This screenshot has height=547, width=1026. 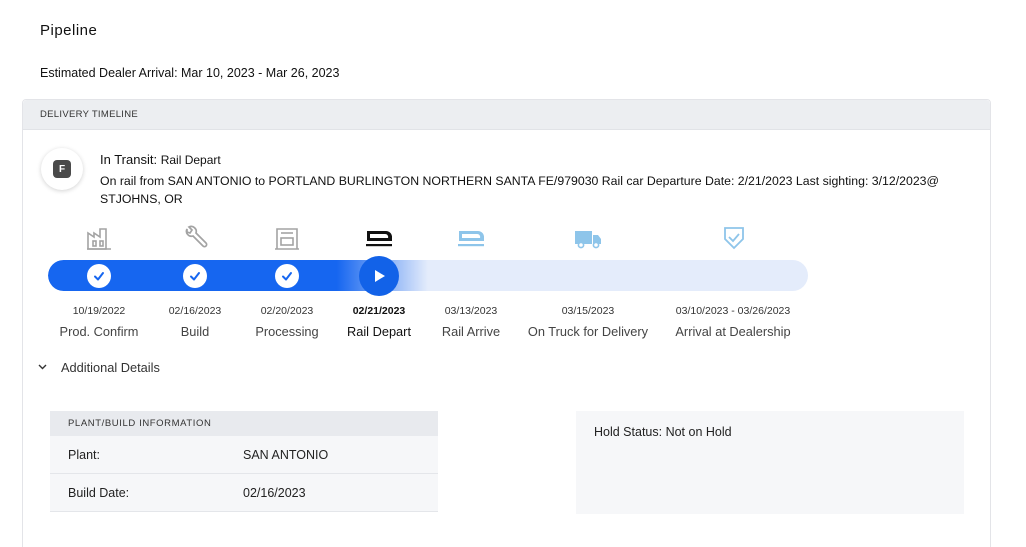 I want to click on stage-date-arrival: 03/10/2023 - 03/26/2023, so click(x=733, y=311).